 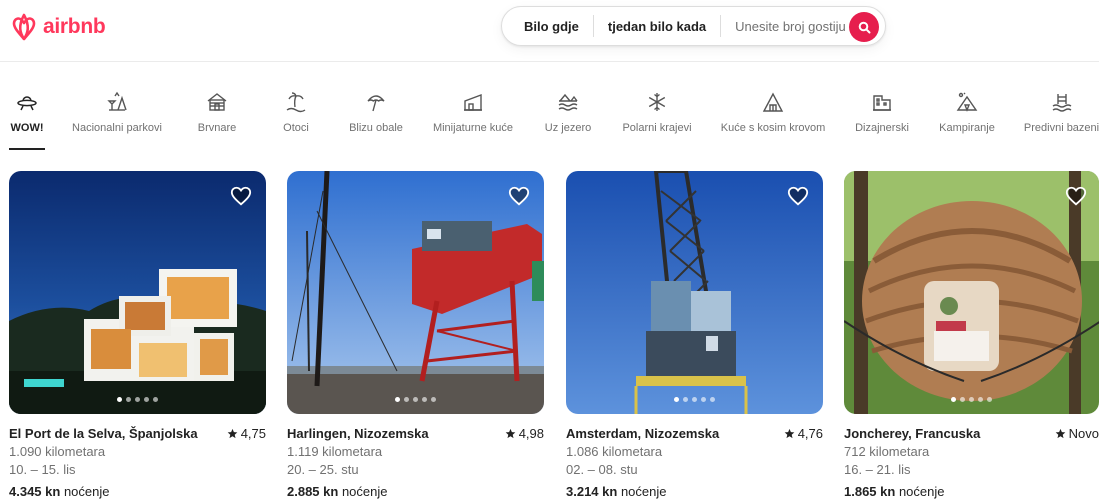 What do you see at coordinates (323, 469) in the screenshot?
I see `listing-dates: 20. – 25. stu` at bounding box center [323, 469].